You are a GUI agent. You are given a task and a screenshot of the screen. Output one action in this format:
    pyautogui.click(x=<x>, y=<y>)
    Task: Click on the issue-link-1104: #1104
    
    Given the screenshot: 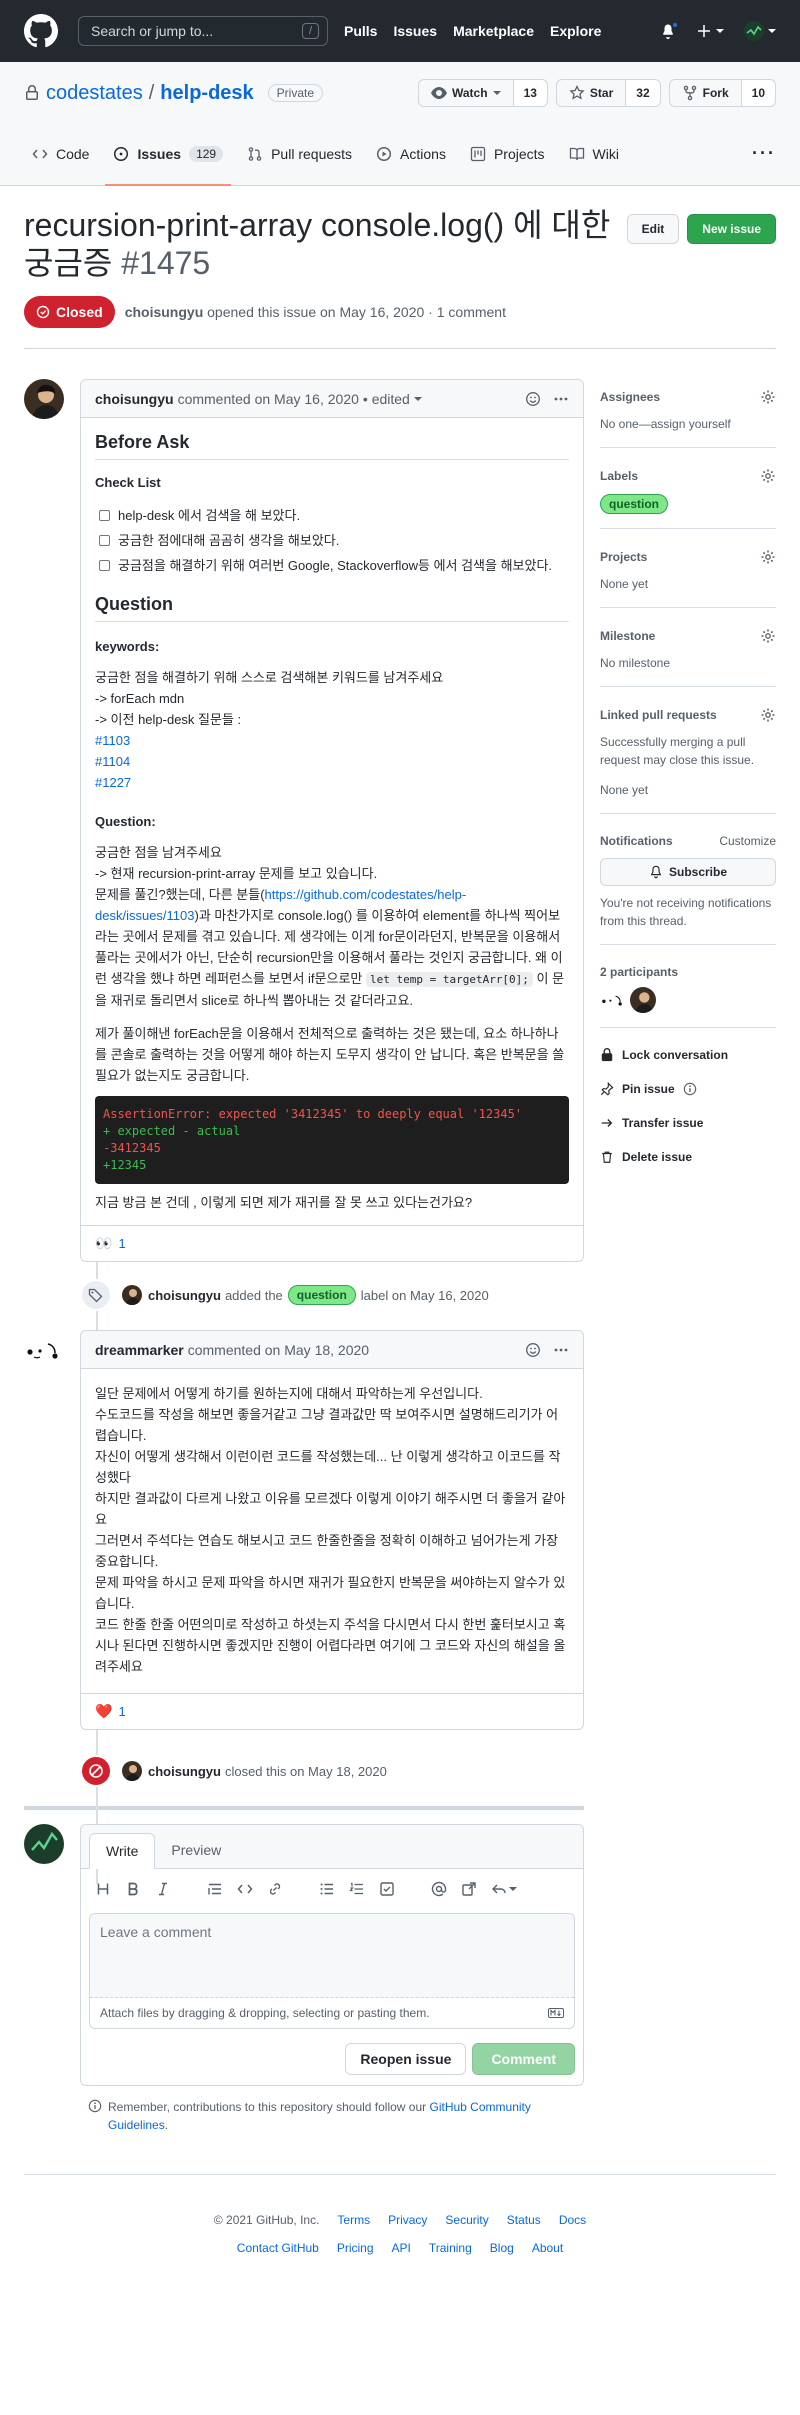 What is the action you would take?
    pyautogui.click(x=112, y=761)
    